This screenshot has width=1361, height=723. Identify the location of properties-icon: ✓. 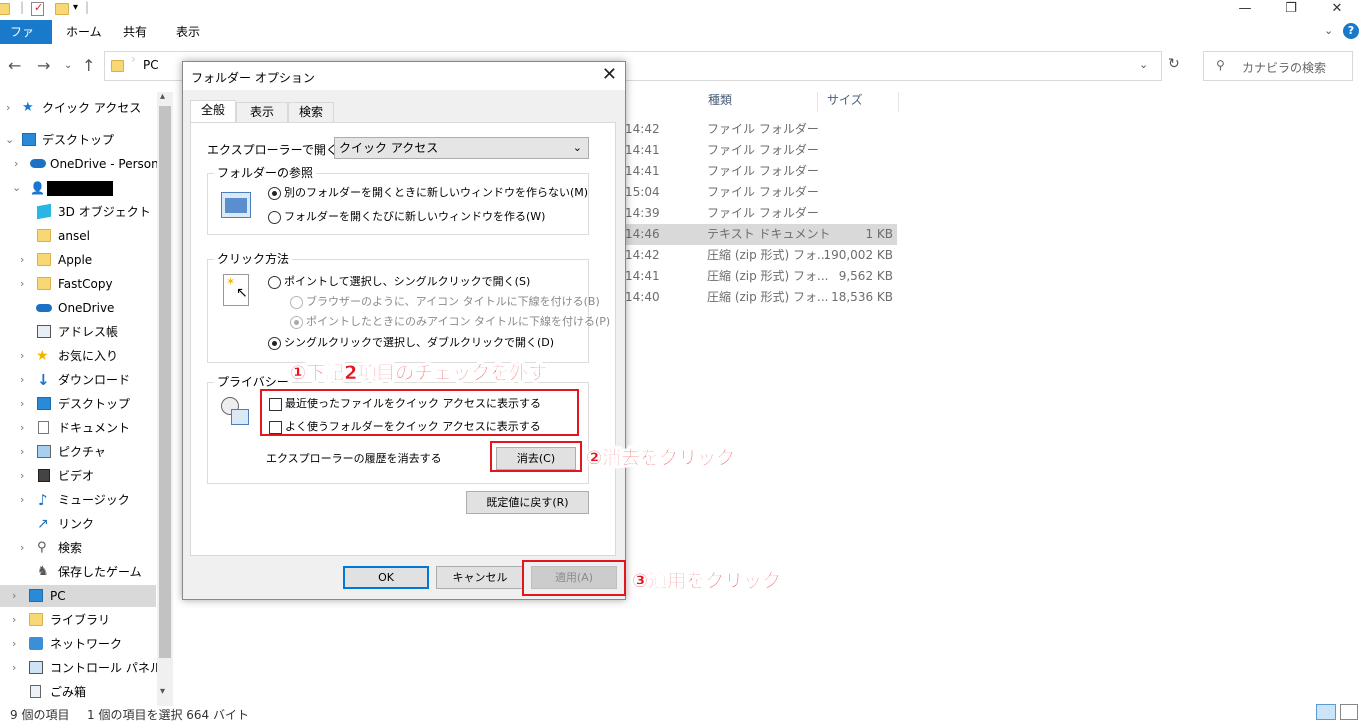
(37, 8).